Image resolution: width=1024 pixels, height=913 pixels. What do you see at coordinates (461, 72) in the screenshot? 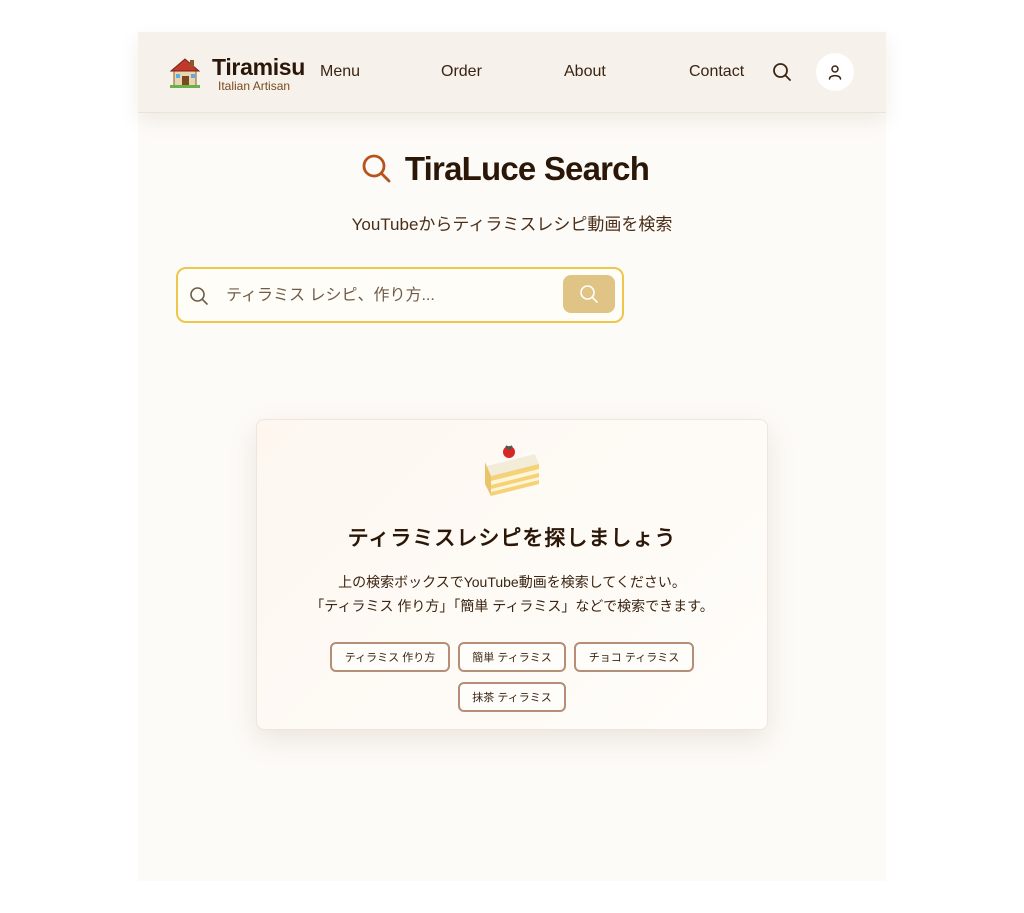
I see `nav-order: Order` at bounding box center [461, 72].